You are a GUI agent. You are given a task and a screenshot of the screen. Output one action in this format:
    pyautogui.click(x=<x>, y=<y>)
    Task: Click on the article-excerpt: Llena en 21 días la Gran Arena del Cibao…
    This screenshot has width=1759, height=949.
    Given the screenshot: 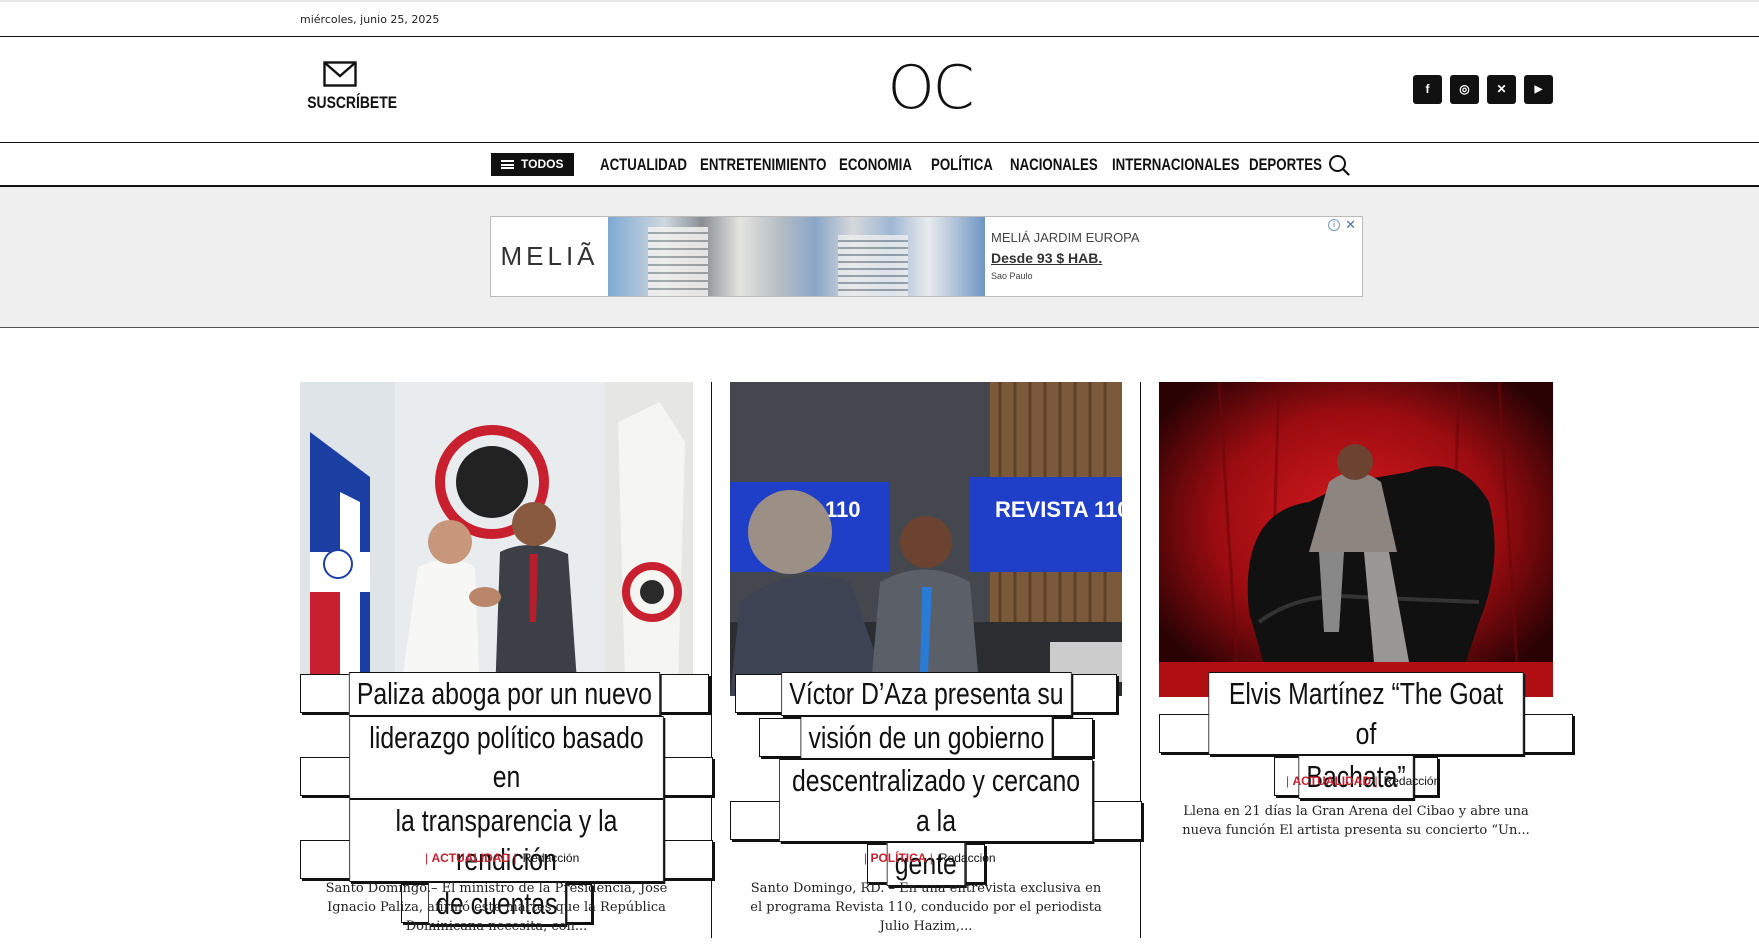 What is the action you would take?
    pyautogui.click(x=1356, y=821)
    